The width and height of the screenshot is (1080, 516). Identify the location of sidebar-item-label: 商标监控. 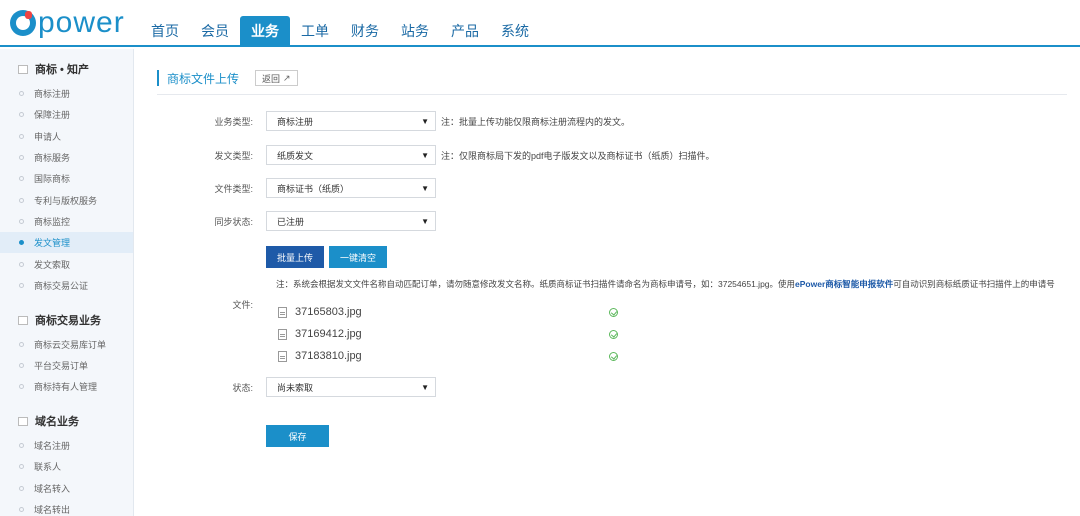
(52, 222).